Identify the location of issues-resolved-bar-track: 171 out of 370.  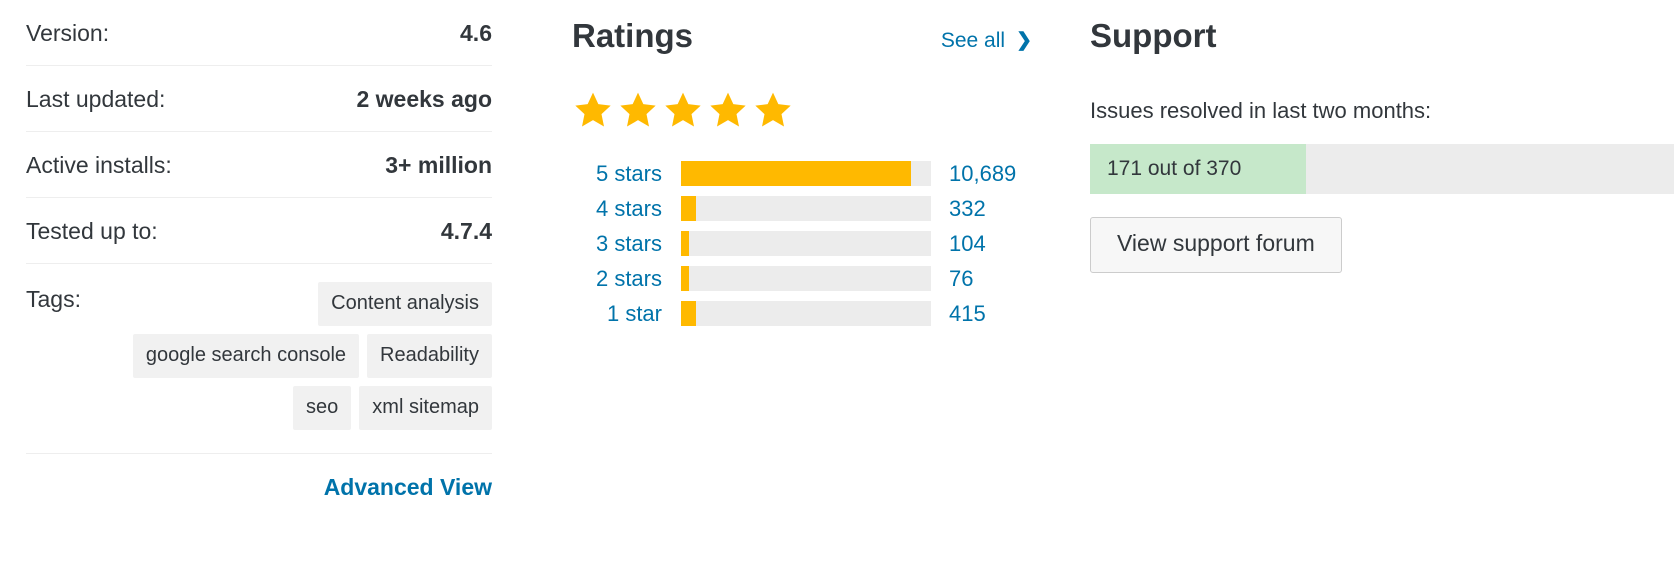
(1382, 169).